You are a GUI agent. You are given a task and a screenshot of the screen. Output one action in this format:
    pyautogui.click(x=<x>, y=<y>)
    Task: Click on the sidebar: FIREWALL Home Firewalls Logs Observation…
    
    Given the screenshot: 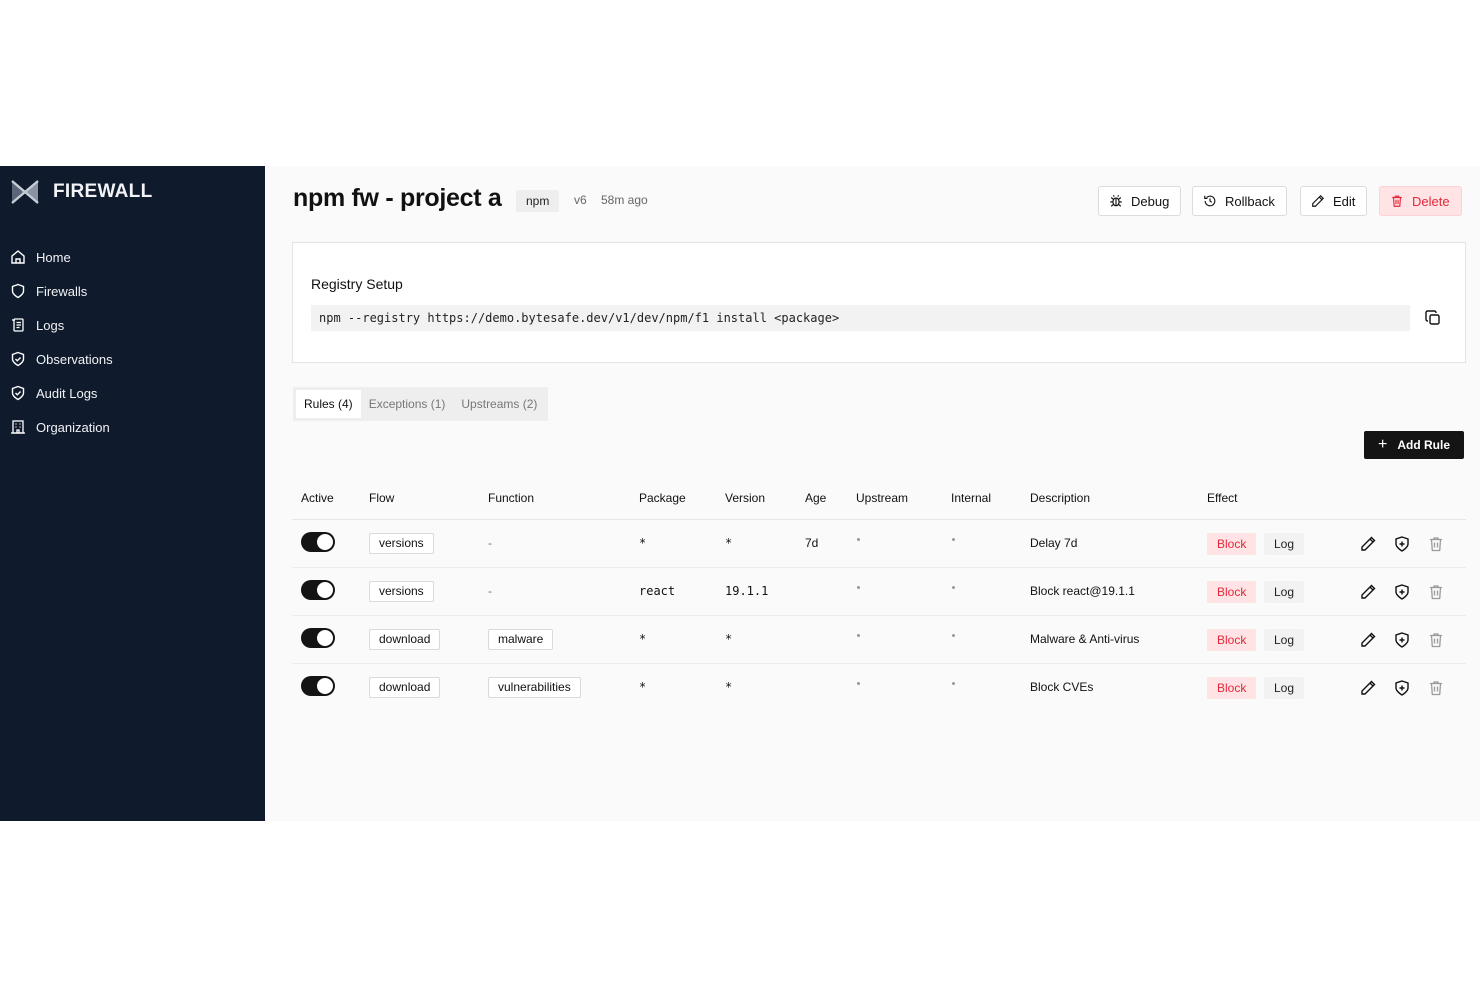 What is the action you would take?
    pyautogui.click(x=132, y=493)
    